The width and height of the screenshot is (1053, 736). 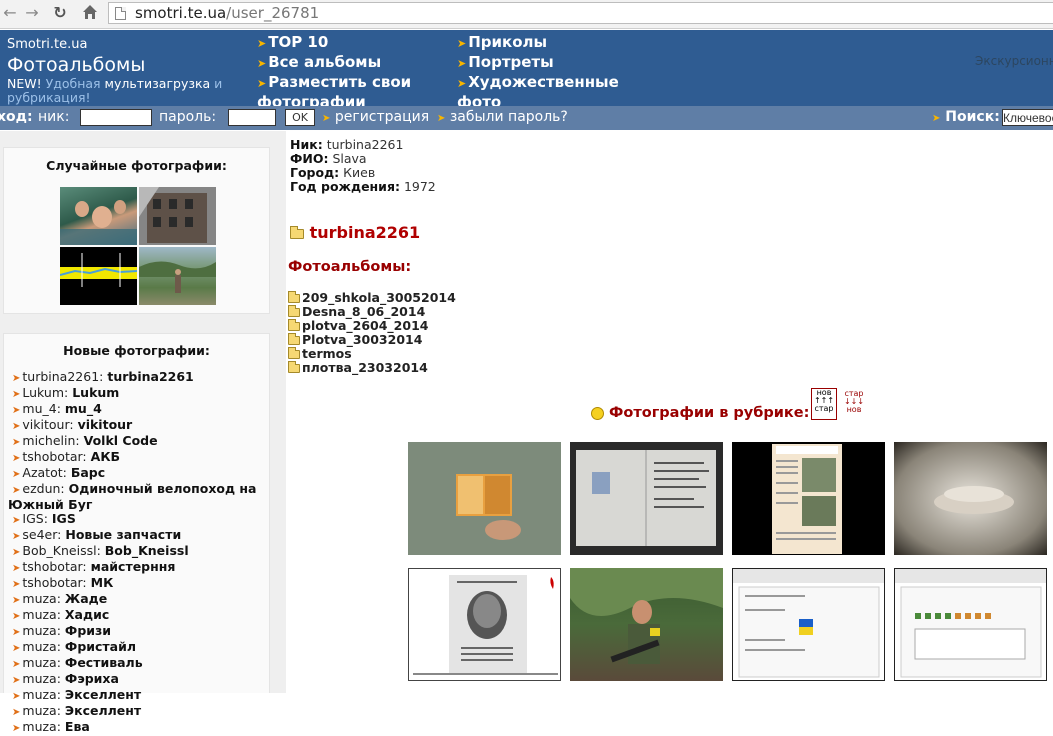 What do you see at coordinates (47, 44) in the screenshot?
I see `site-name: Smotri.te.ua` at bounding box center [47, 44].